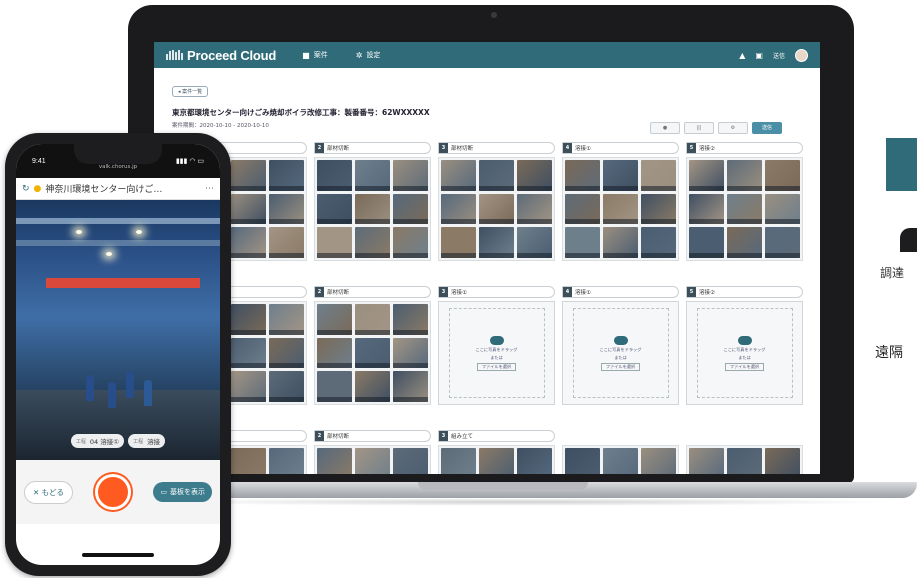 This screenshot has width=917, height=578. What do you see at coordinates (315, 55) in the screenshot?
I see `nav-projects: ■ 案件` at bounding box center [315, 55].